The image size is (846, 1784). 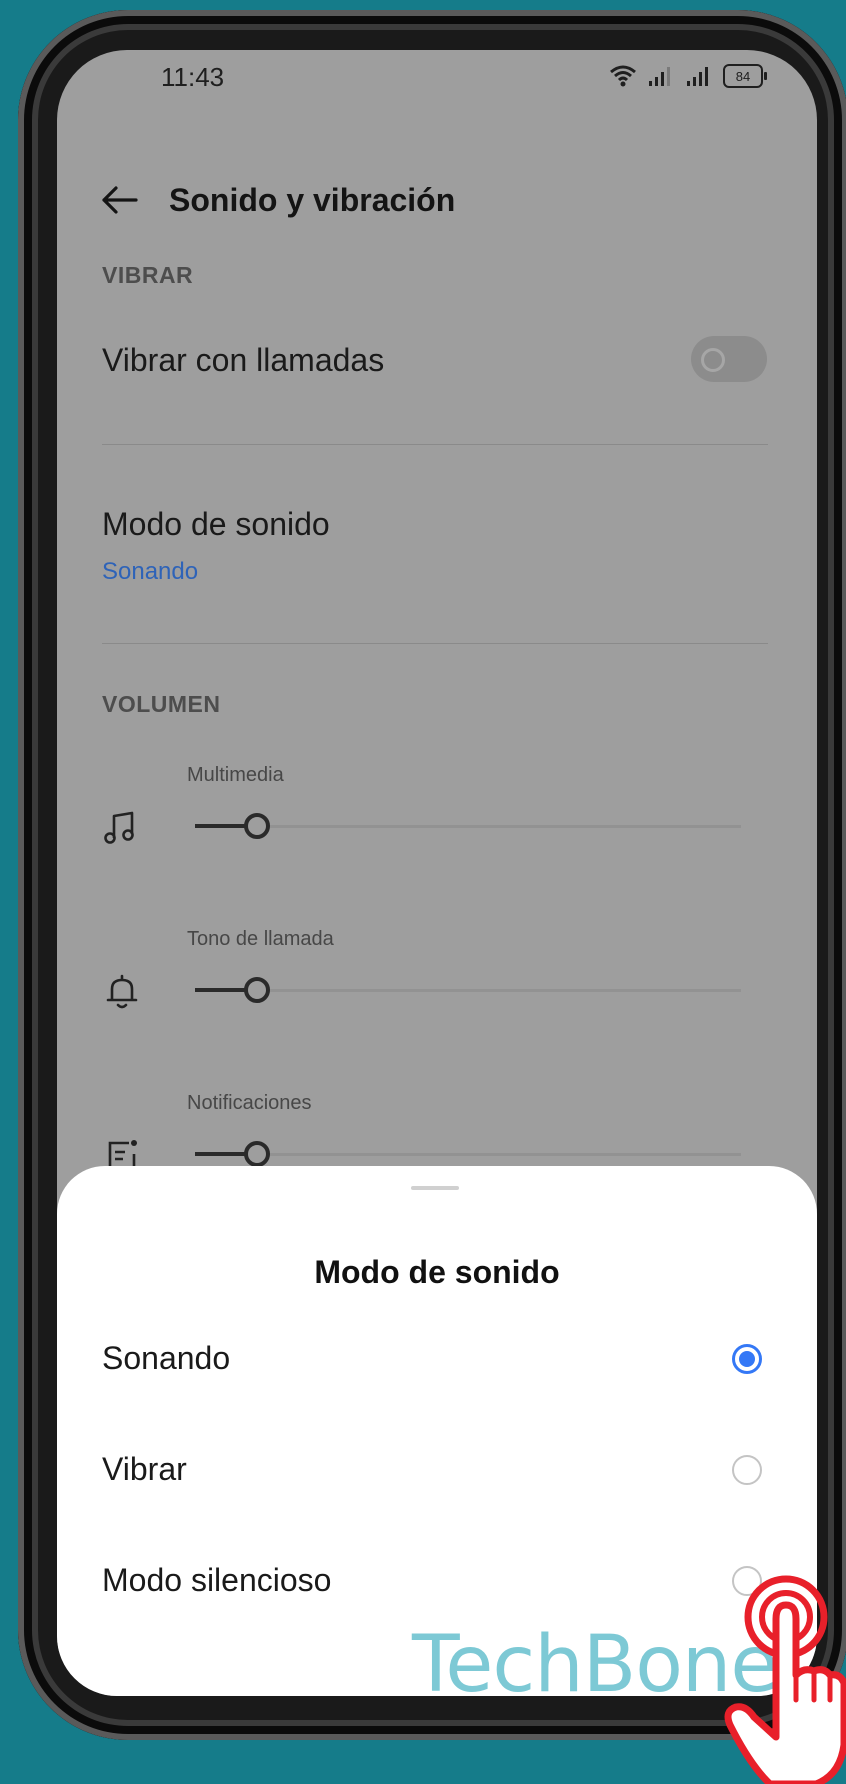 I want to click on option-label: Modo silencioso, so click(x=217, y=1580).